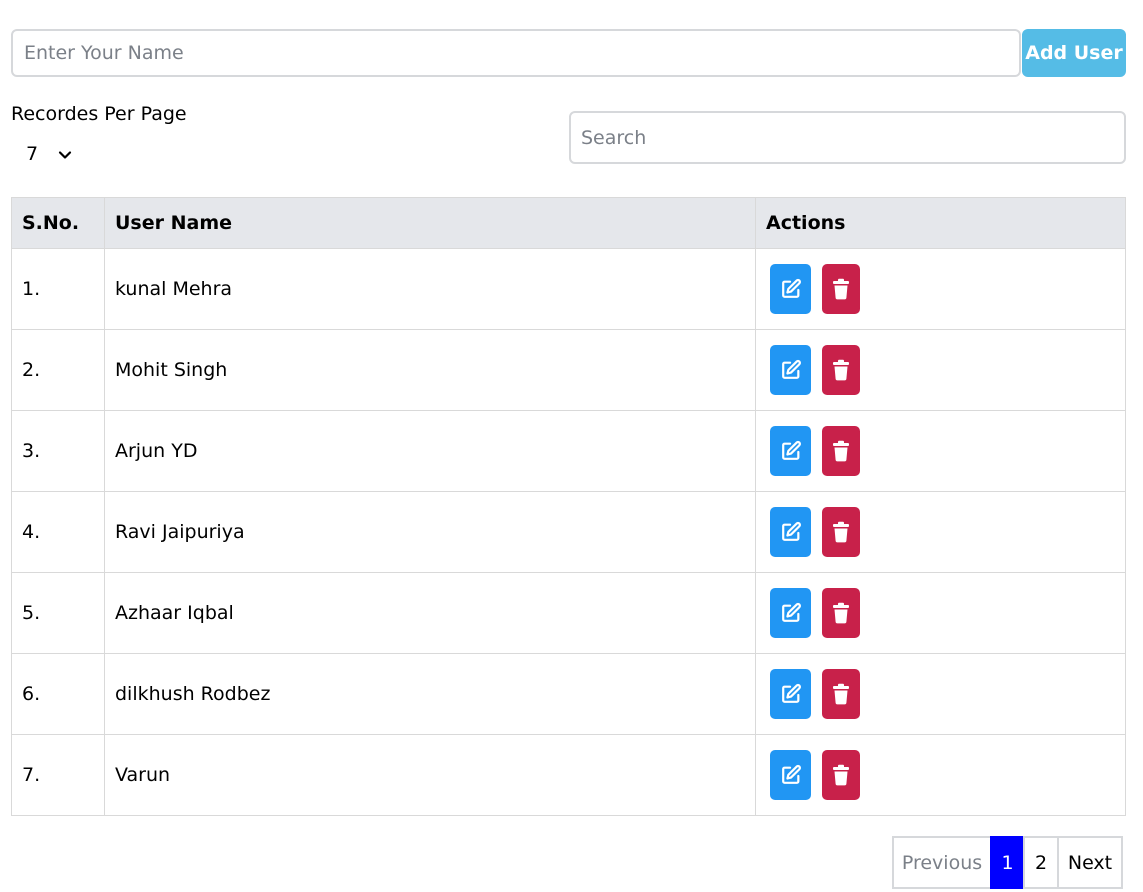 The height and width of the screenshot is (892, 1143). What do you see at coordinates (58, 451) in the screenshot?
I see `row-sno: 3.` at bounding box center [58, 451].